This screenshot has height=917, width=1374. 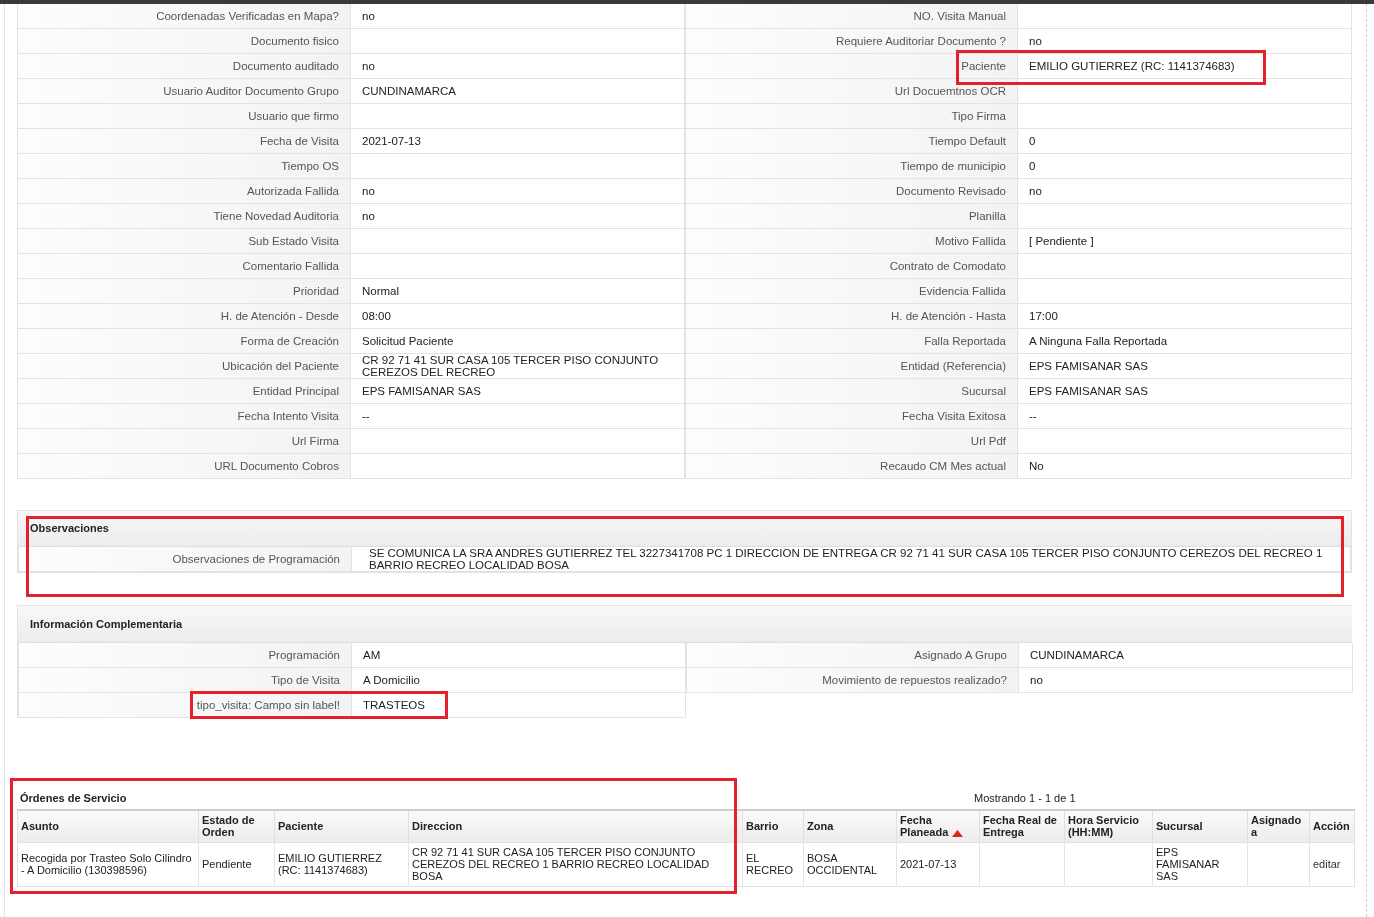 I want to click on section-header: Observaciones, so click(x=684, y=529).